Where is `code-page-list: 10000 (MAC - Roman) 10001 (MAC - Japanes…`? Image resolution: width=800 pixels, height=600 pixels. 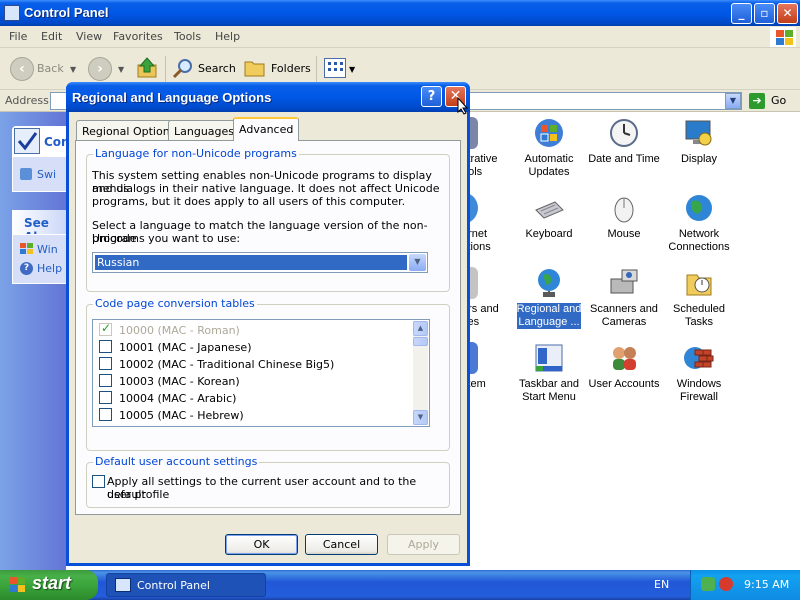 code-page-list: 10000 (MAC - Roman) 10001 (MAC - Japanes… is located at coordinates (261, 373).